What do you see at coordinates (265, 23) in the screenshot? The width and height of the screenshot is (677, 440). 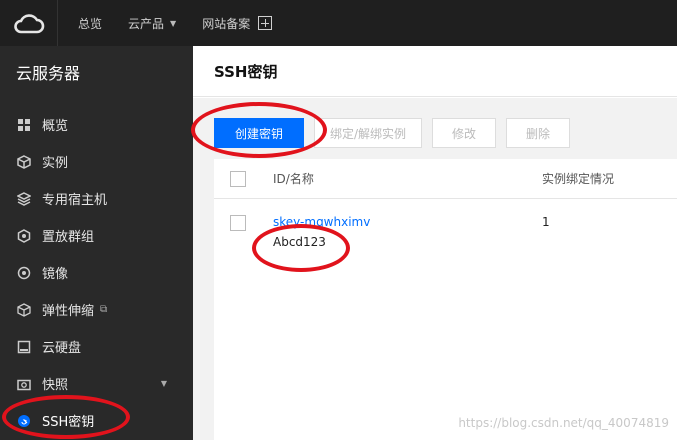 I see `plus-icon` at bounding box center [265, 23].